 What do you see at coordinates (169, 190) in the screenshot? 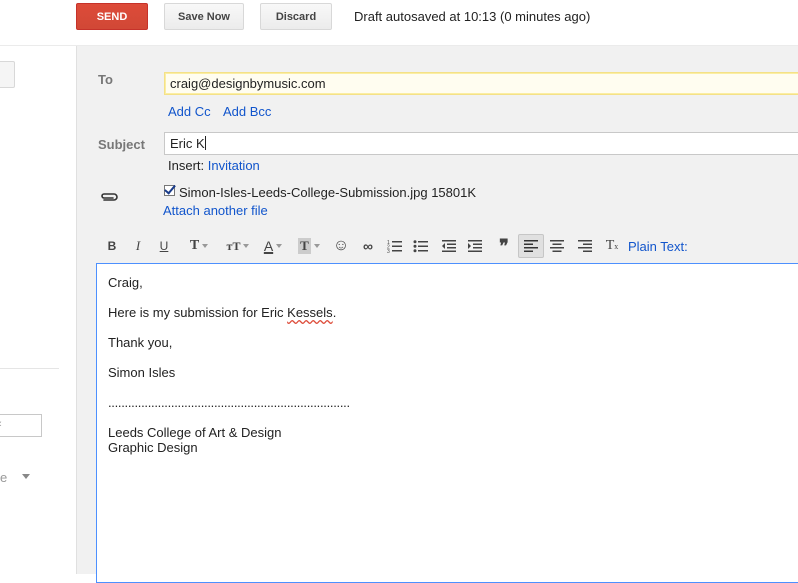
I see `attachment-checkbox` at bounding box center [169, 190].